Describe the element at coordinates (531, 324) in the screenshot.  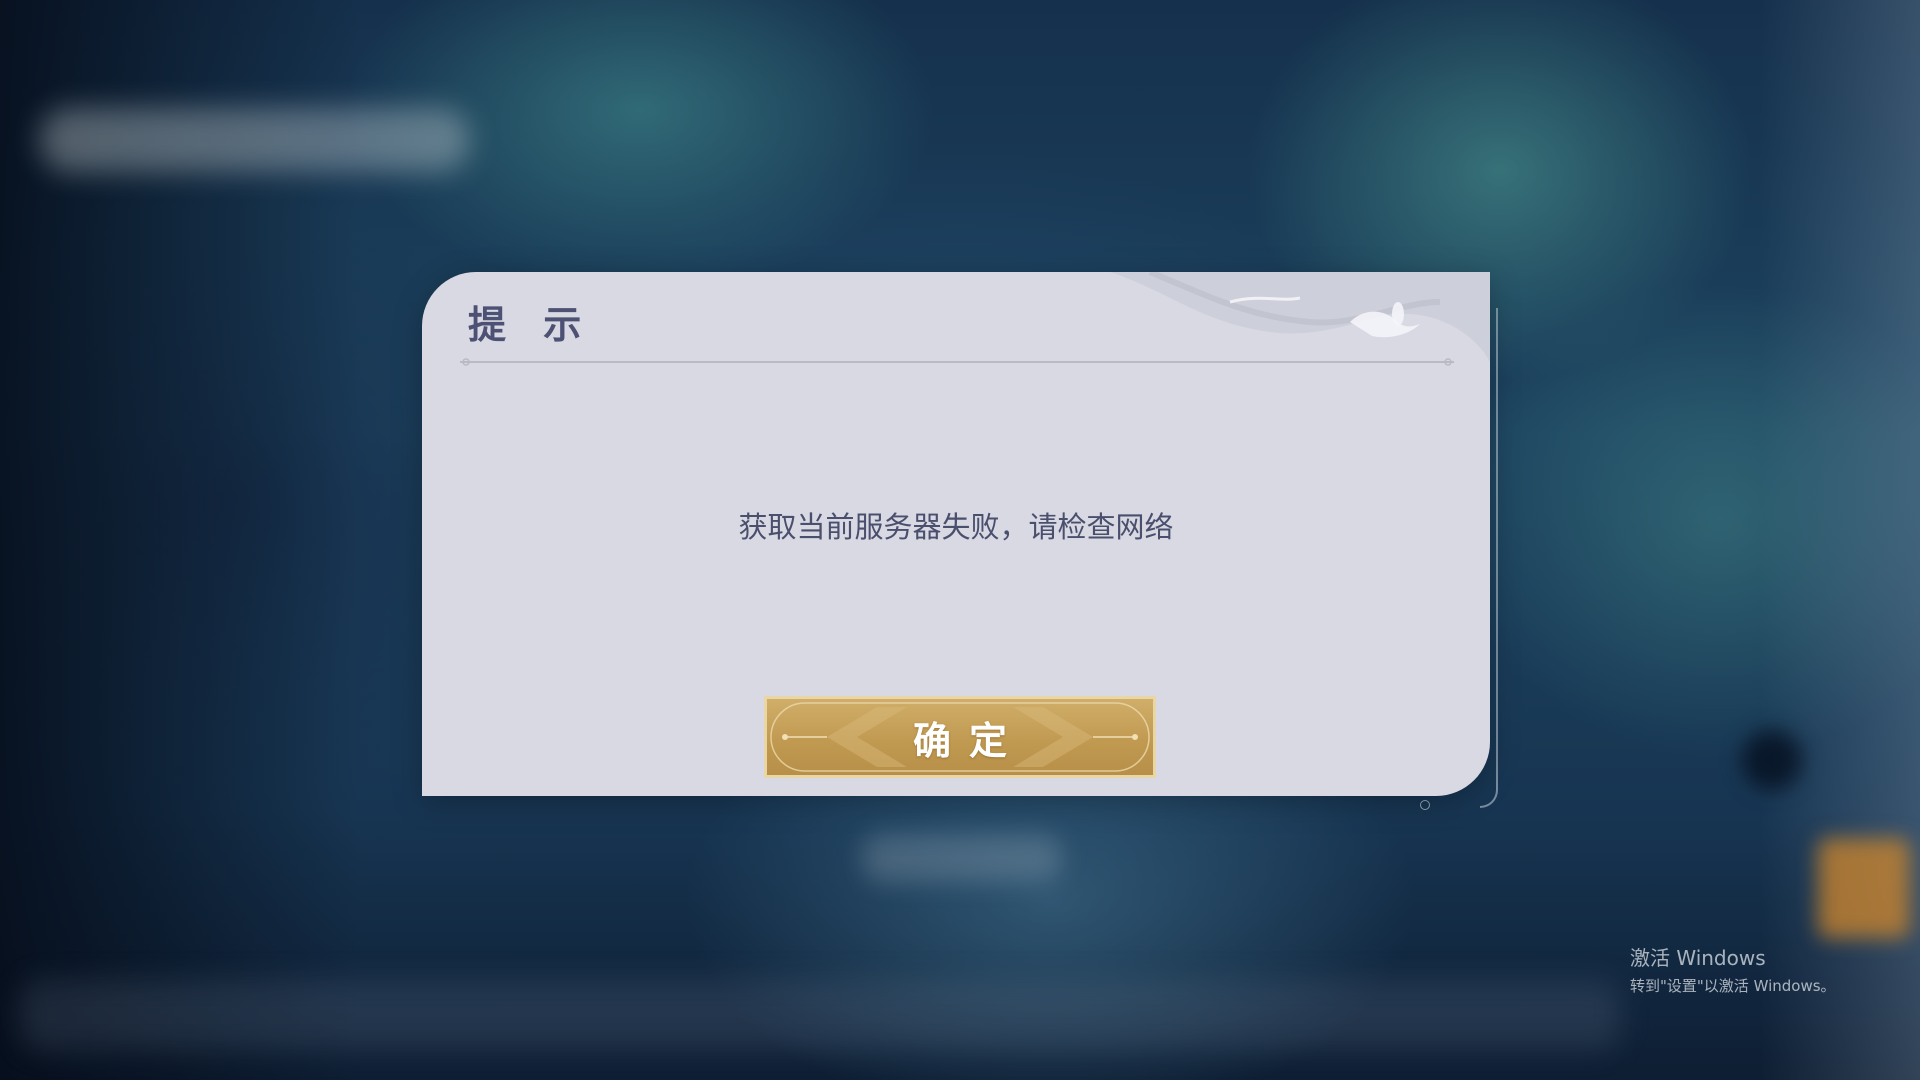
I see `dialog-title: 提 示` at that location.